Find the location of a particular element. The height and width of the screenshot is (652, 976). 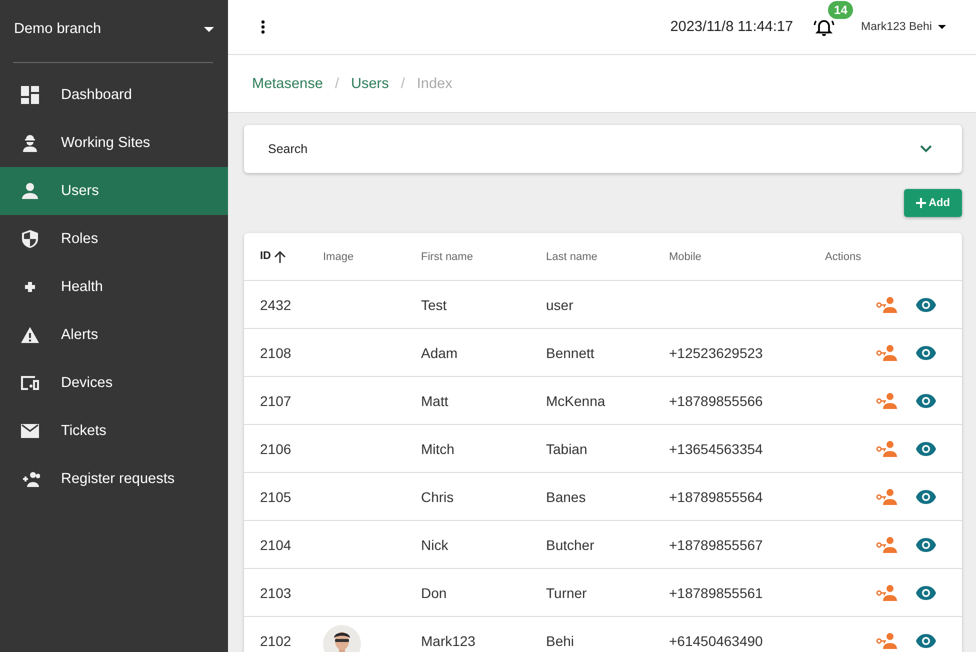

table-cell: Behi is located at coordinates (560, 640).